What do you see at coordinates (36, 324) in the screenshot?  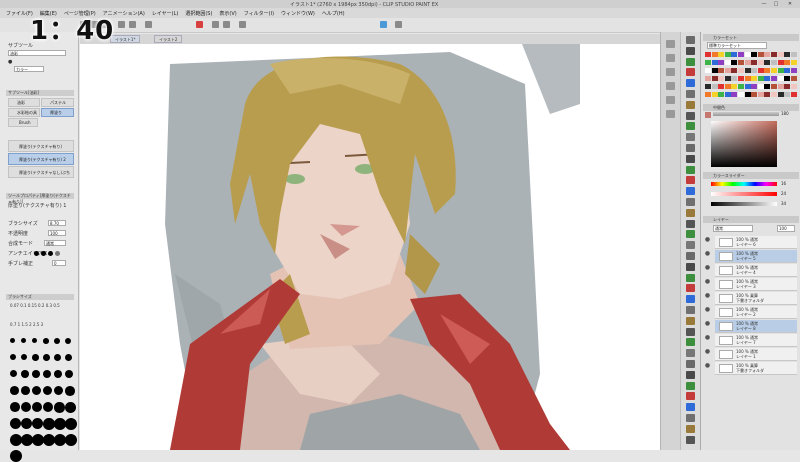 I see `preset-2-5: 2.5` at bounding box center [36, 324].